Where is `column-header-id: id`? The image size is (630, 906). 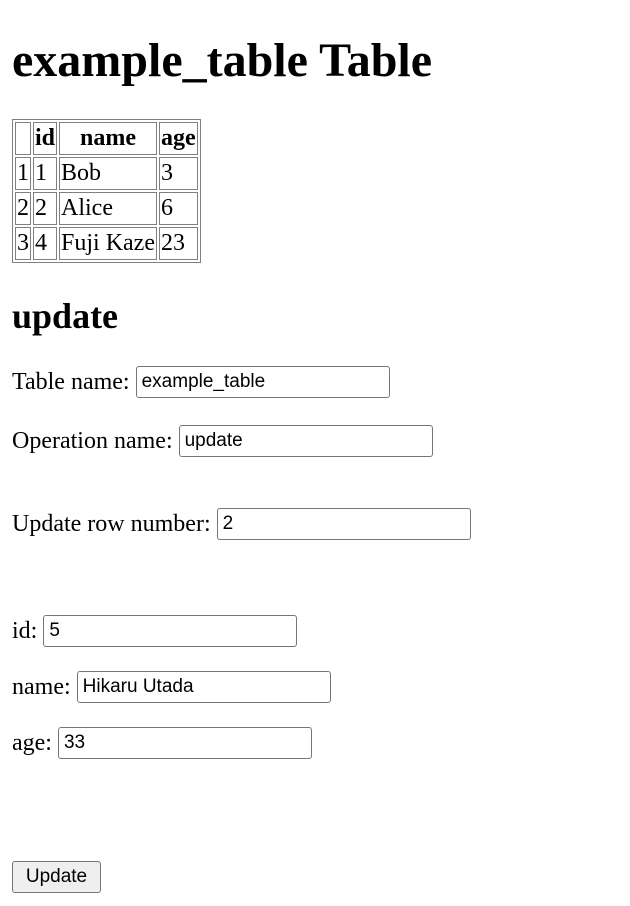 column-header-id: id is located at coordinates (45, 138).